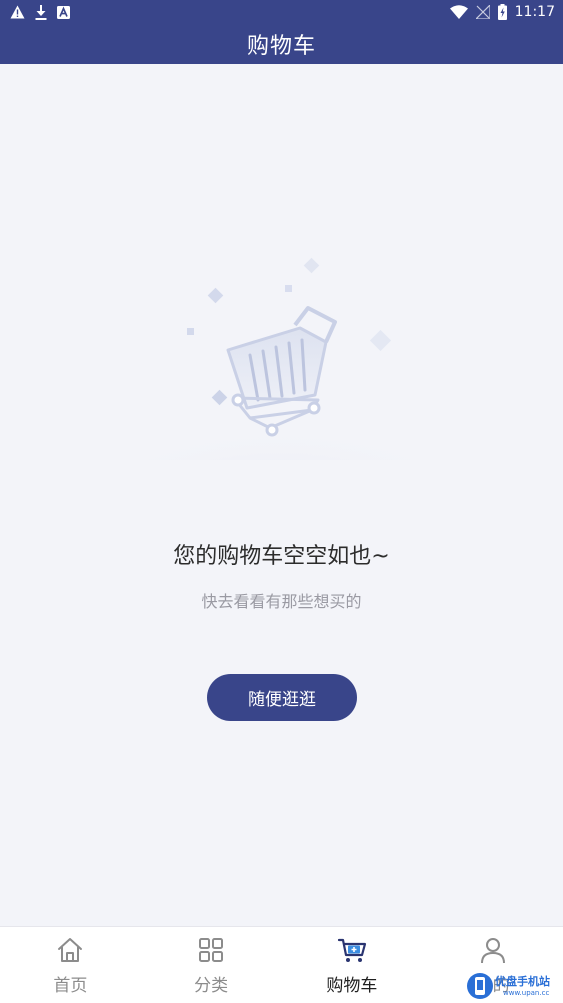 This screenshot has height=1003, width=563. What do you see at coordinates (70, 986) in the screenshot?
I see `nav-label-home: 首页` at bounding box center [70, 986].